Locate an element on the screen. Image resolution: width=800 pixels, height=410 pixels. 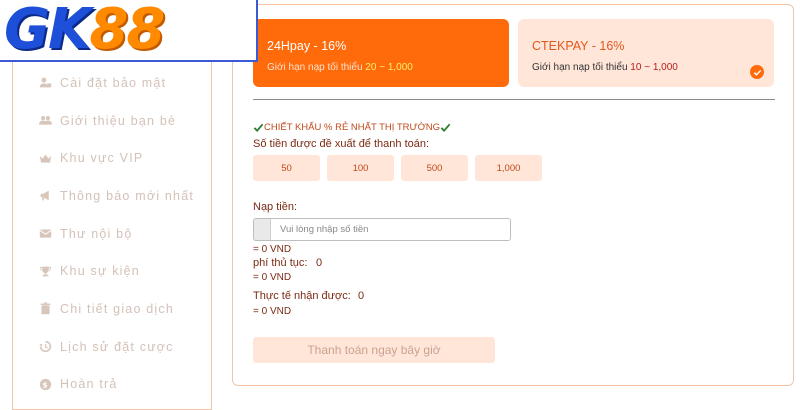
user-lock-icon is located at coordinates (45, 82).